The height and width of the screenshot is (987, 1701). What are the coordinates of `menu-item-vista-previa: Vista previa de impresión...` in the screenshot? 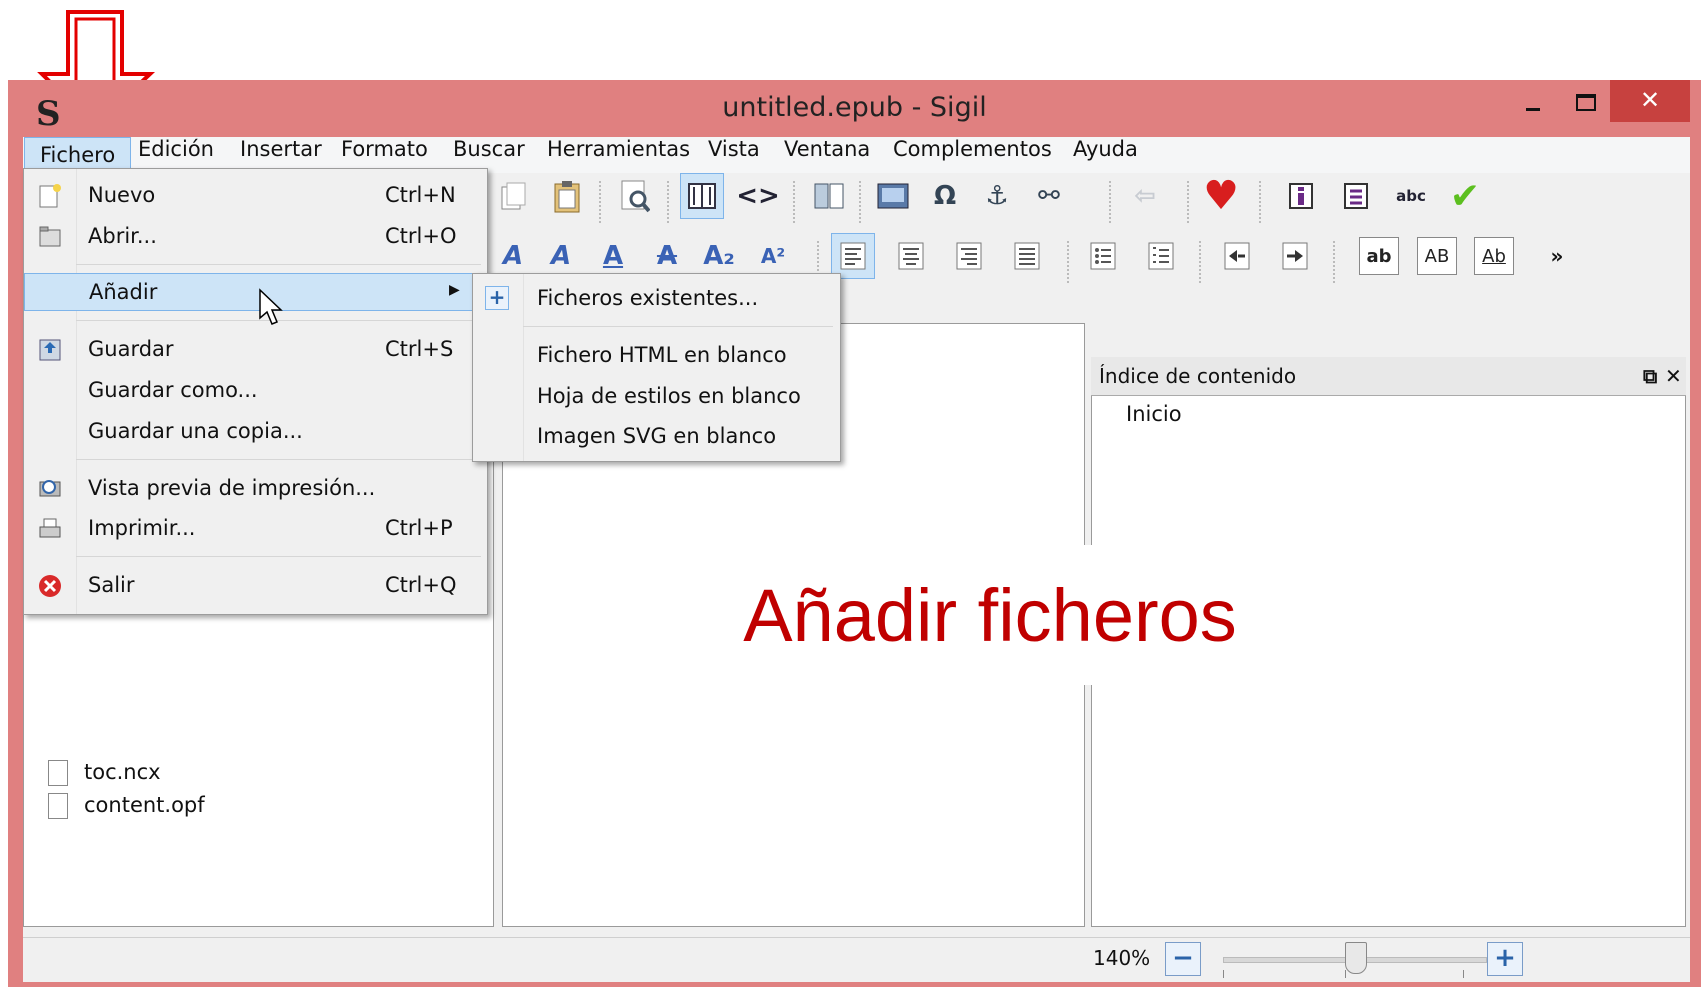 It's located at (255, 489).